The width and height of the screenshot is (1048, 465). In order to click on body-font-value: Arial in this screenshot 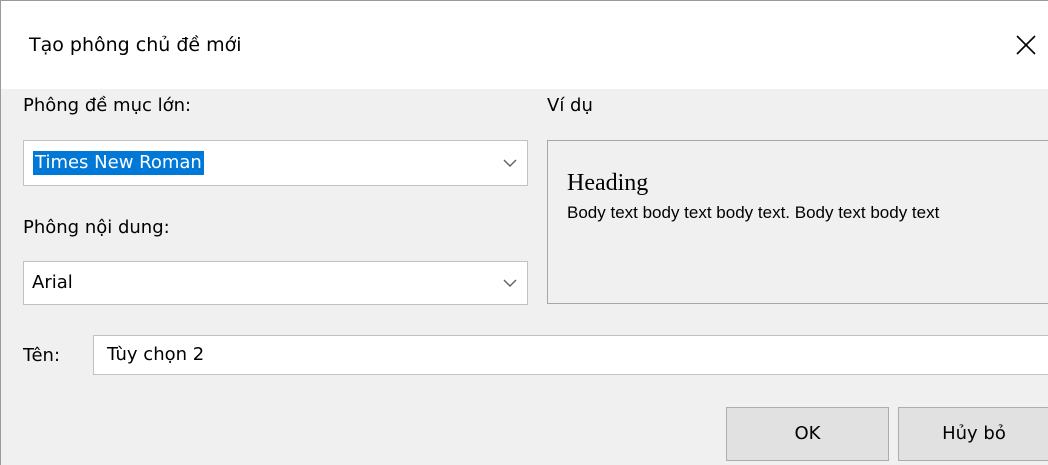, I will do `click(52, 282)`.